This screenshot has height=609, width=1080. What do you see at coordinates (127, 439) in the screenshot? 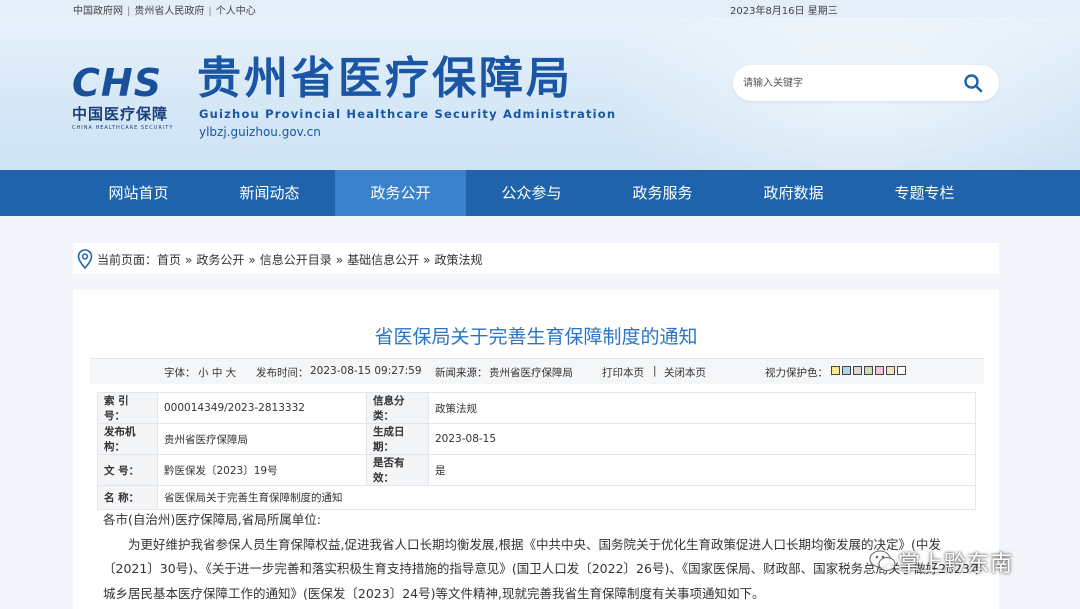
I see `issuer-label: 发布机构：` at bounding box center [127, 439].